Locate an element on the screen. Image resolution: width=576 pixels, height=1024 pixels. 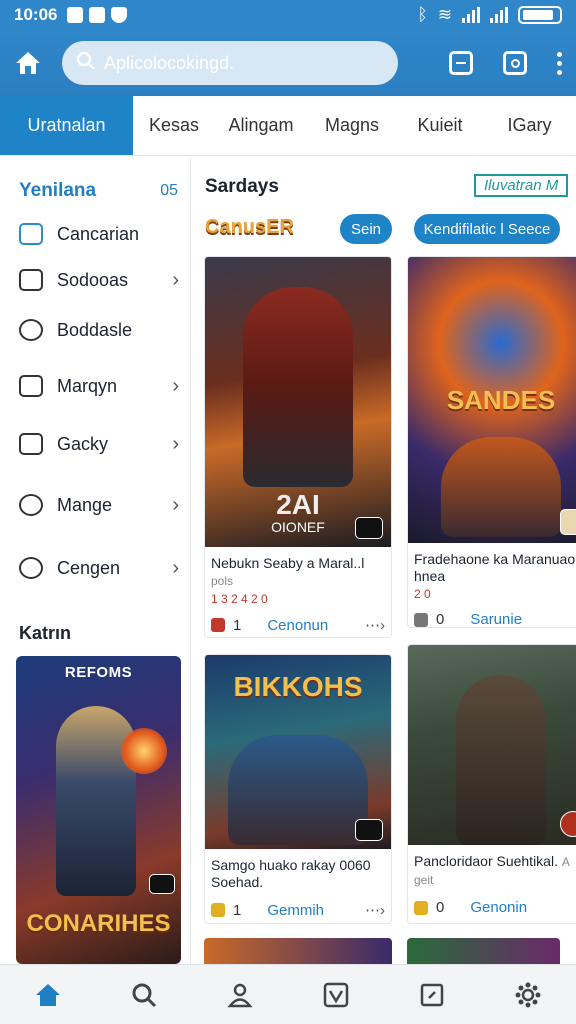
card-badge: REFOMS is located at coordinates (98, 672).